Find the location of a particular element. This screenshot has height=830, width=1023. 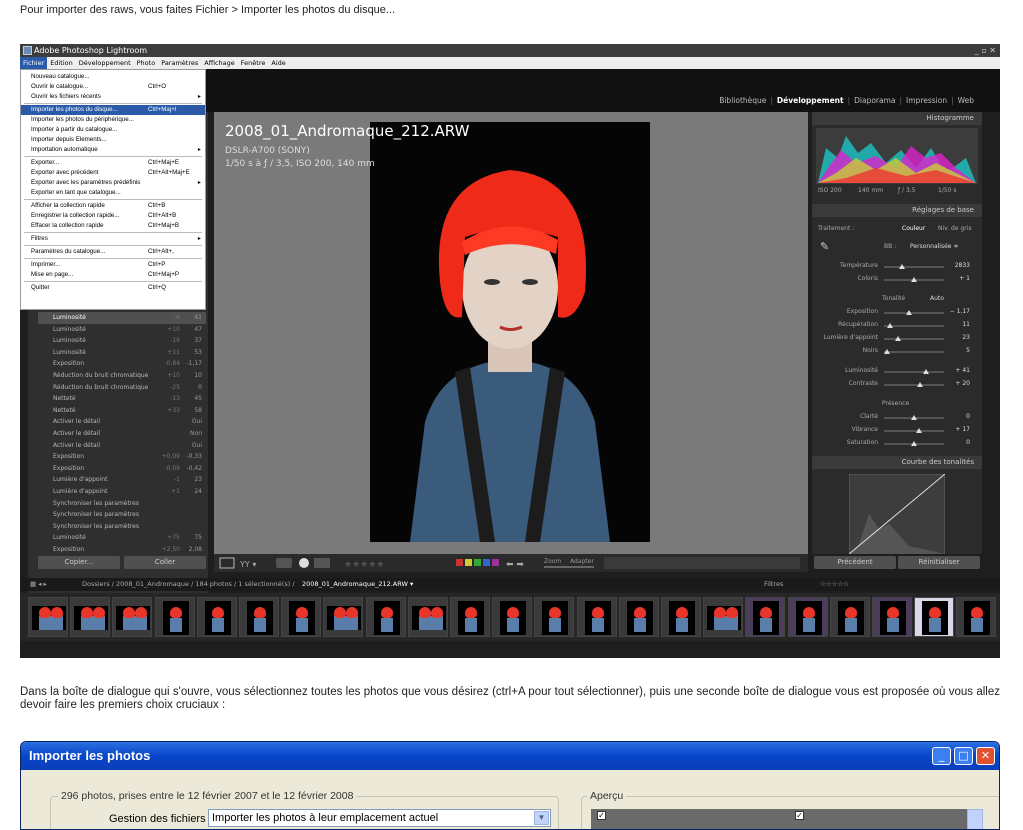

file-menu-item: Ouvrir le catalogue... Ctrl+O is located at coordinates (113, 87).